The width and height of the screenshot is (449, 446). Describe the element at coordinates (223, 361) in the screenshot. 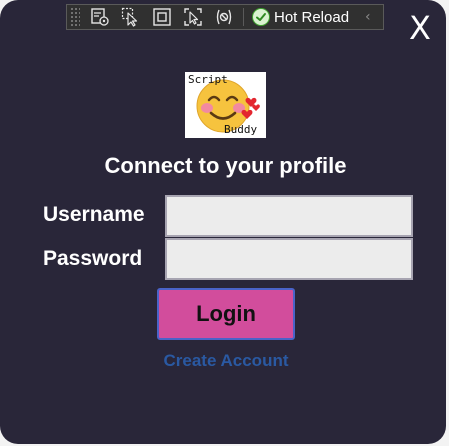

I see `create-account-link: Create Account` at that location.